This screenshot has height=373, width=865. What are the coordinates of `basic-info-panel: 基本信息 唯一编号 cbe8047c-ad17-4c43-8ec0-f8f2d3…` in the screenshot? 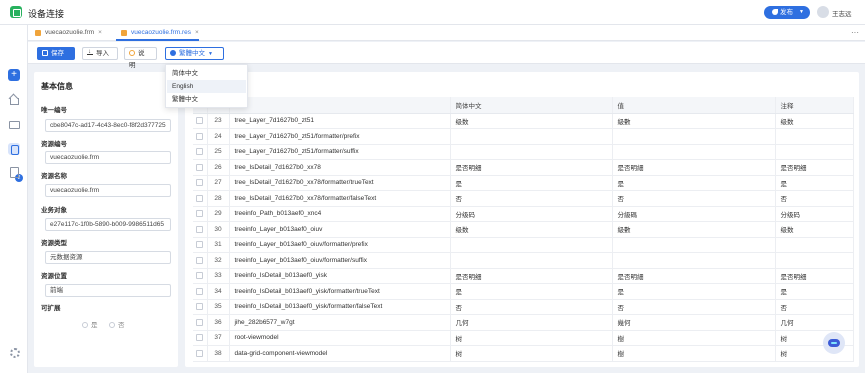 It's located at (106, 219).